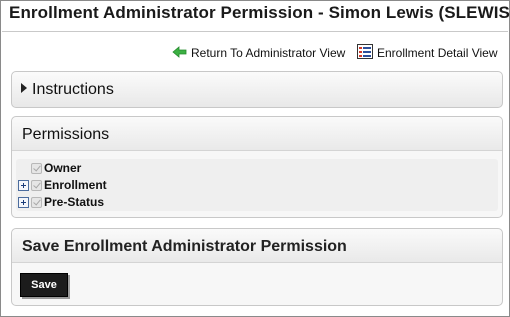 The width and height of the screenshot is (510, 317). I want to click on permissions-label: Permissions, so click(66, 134).